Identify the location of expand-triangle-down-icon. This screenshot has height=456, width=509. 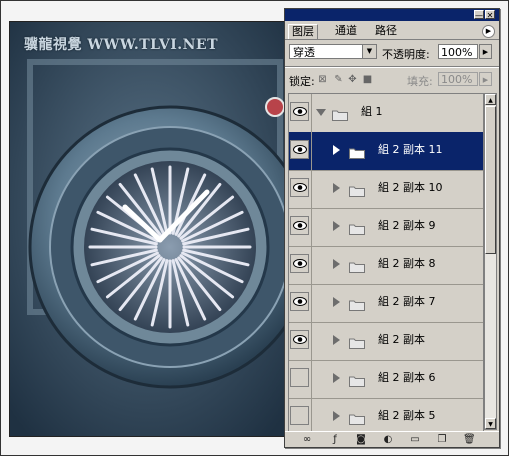
(321, 112).